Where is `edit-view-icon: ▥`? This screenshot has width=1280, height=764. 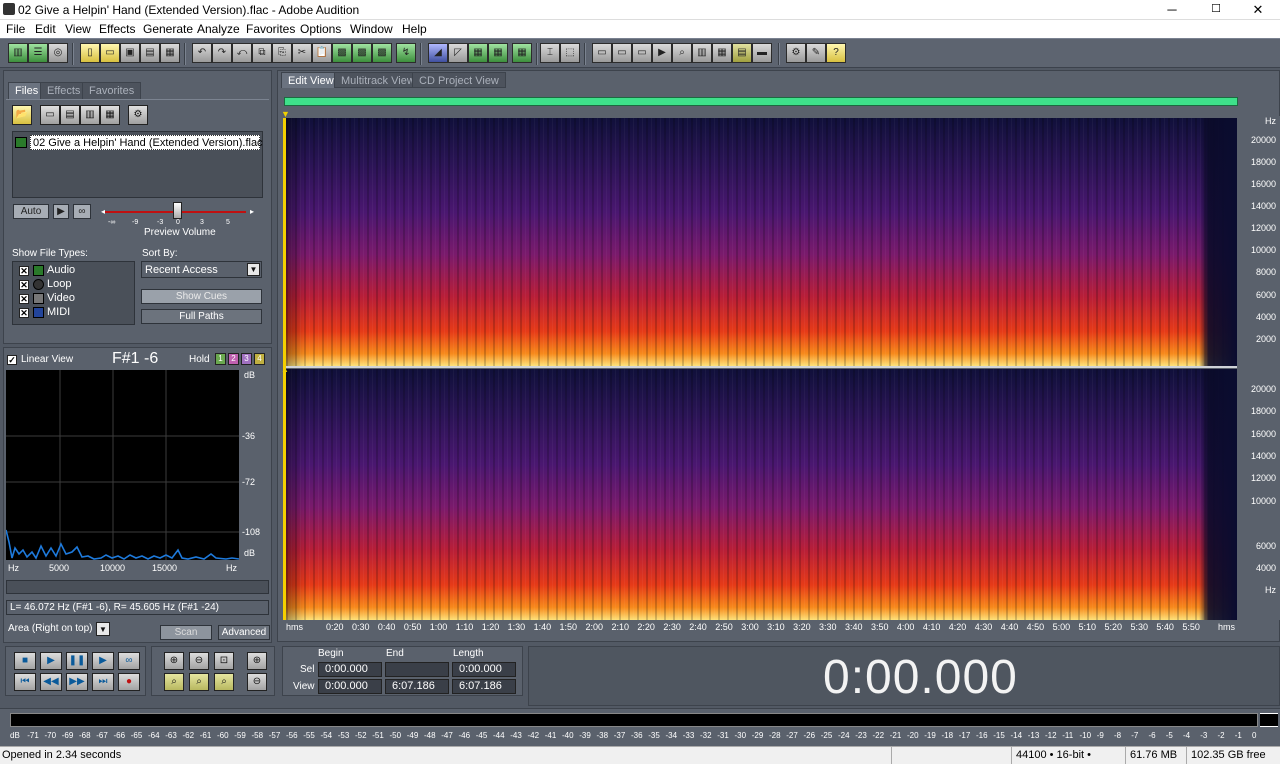 edit-view-icon: ▥ is located at coordinates (18, 53).